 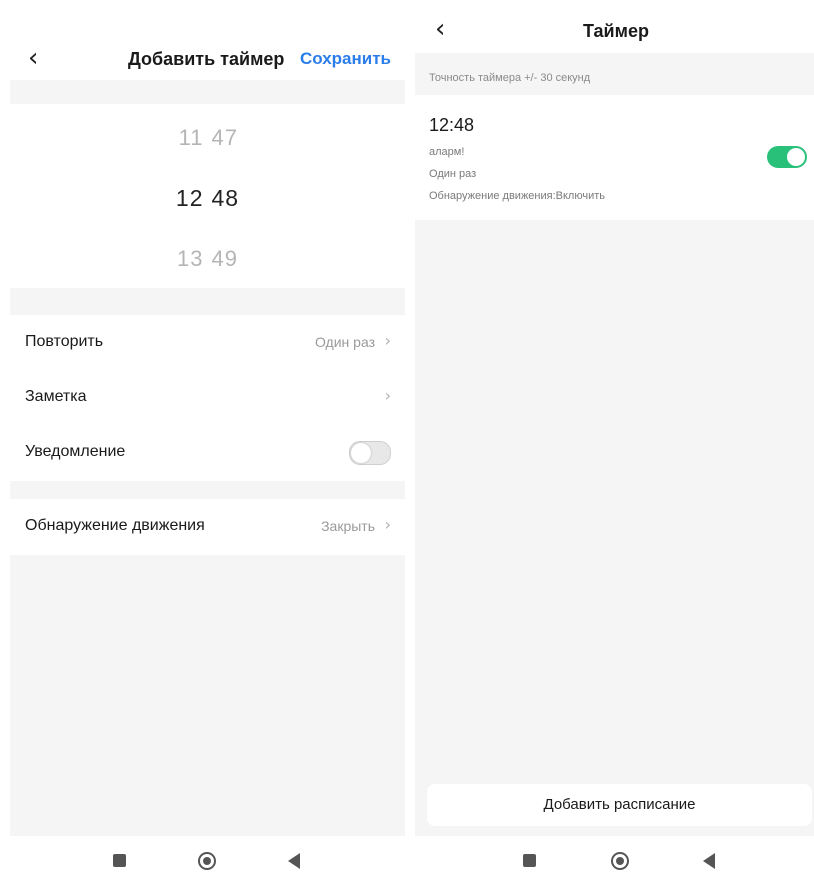 What do you see at coordinates (452, 125) in the screenshot?
I see `timer-time: 12:48` at bounding box center [452, 125].